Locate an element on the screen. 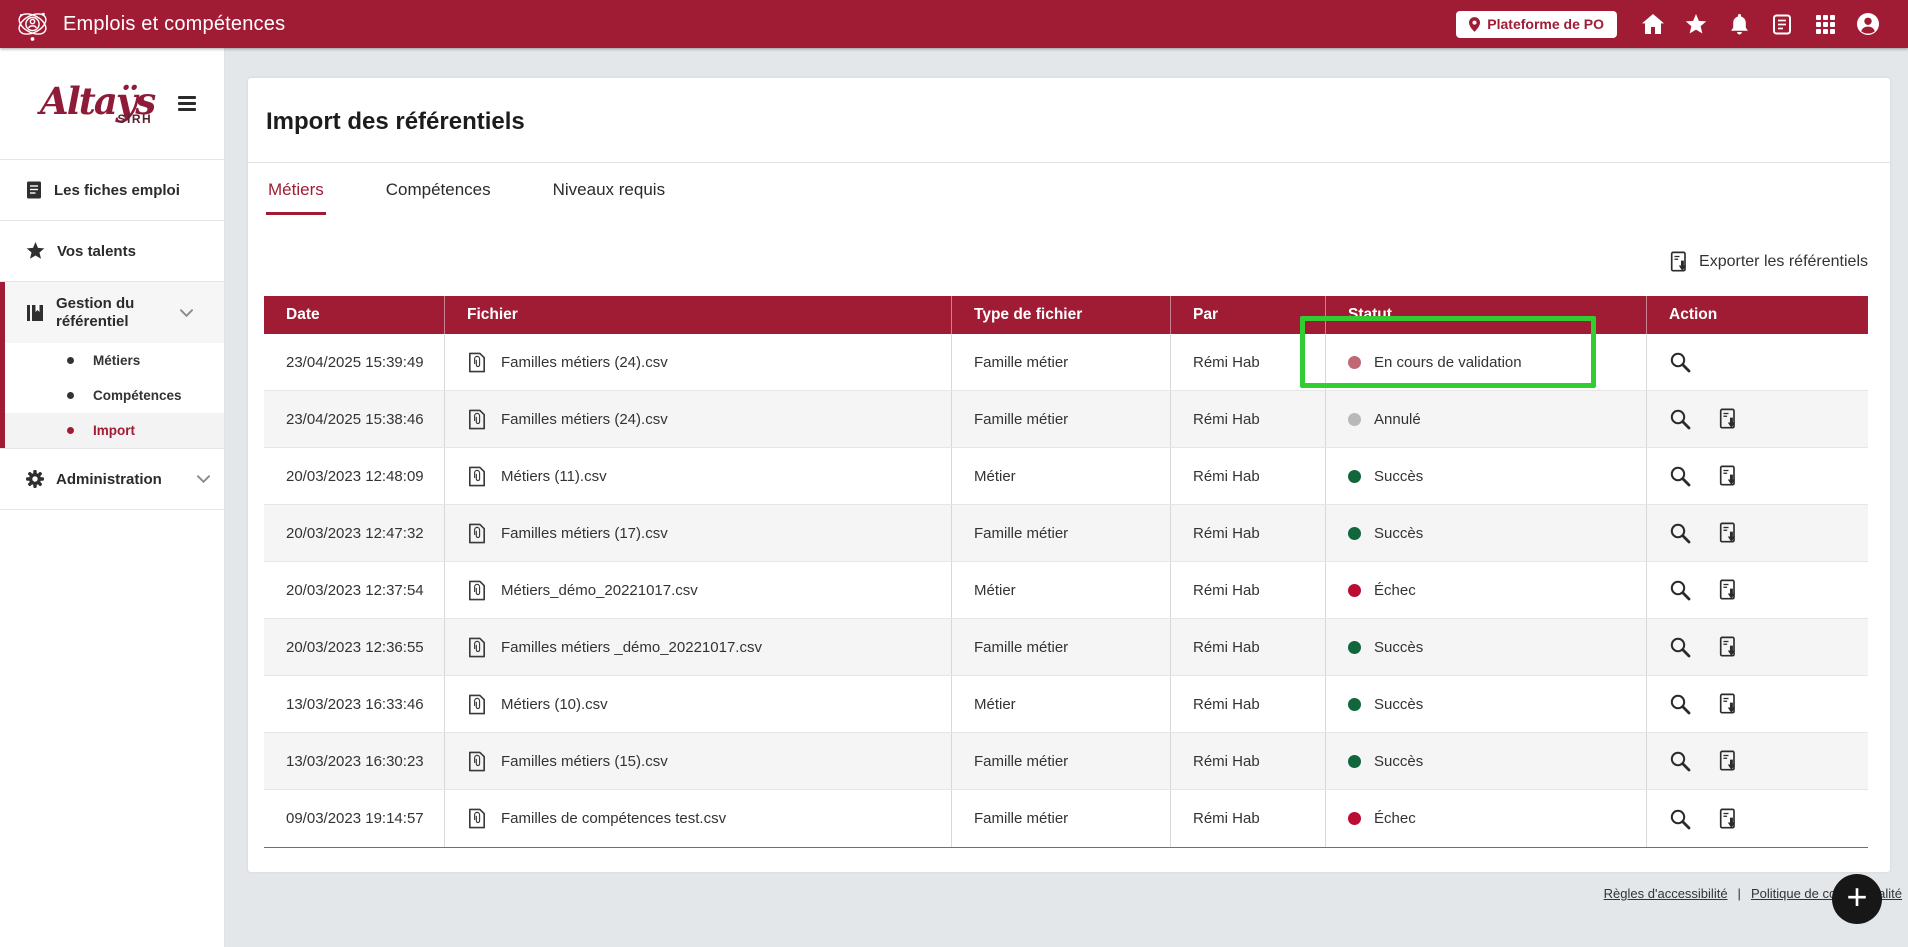 Image resolution: width=1908 pixels, height=947 pixels. cell-date: 23/04/2025 15:38:46 is located at coordinates (355, 419).